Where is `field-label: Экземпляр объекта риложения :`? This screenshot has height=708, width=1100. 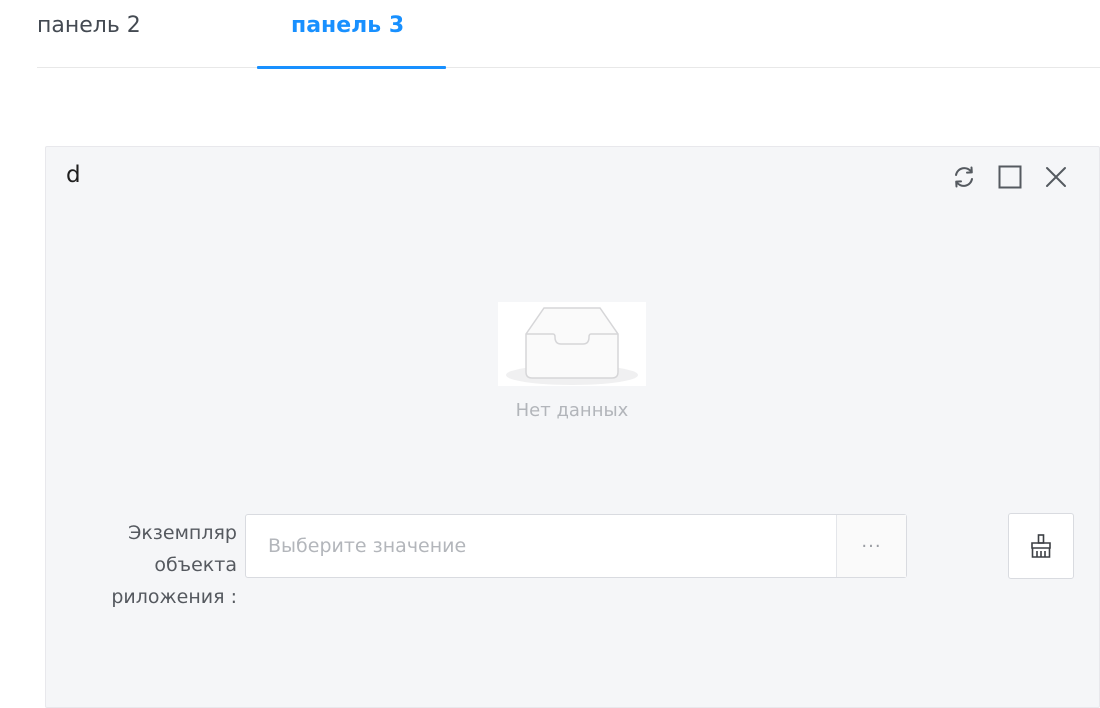
field-label: Экземпляр объекта риложения : is located at coordinates (156, 565).